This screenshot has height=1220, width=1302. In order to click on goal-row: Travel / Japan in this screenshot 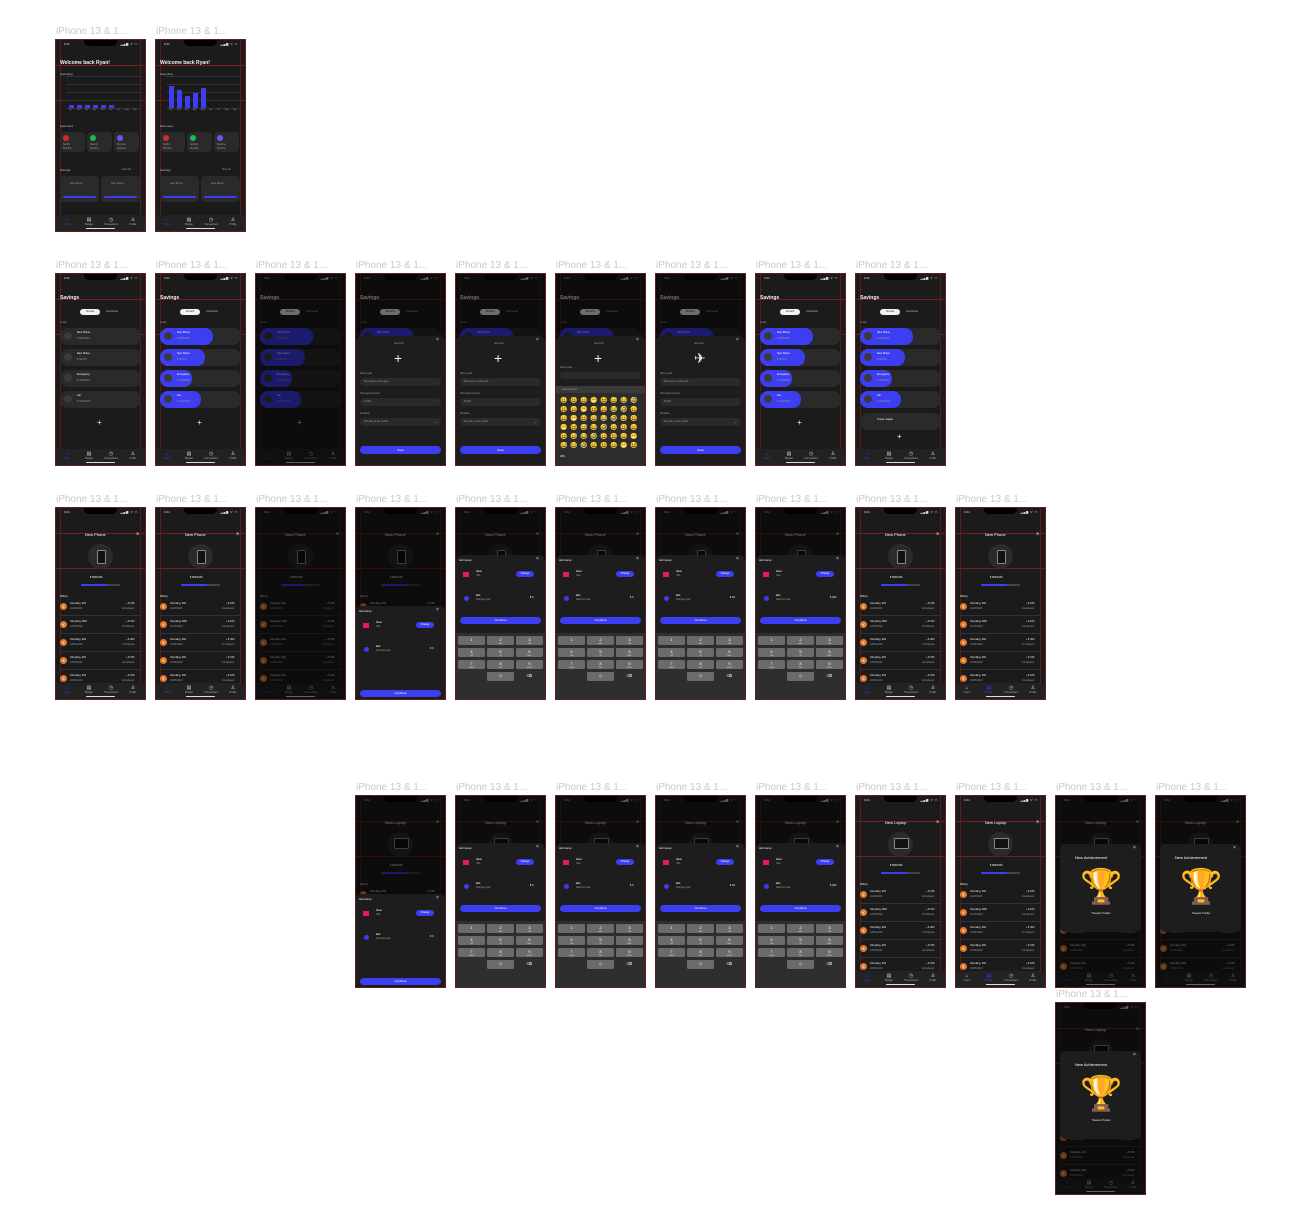, I will do `click(900, 421)`.